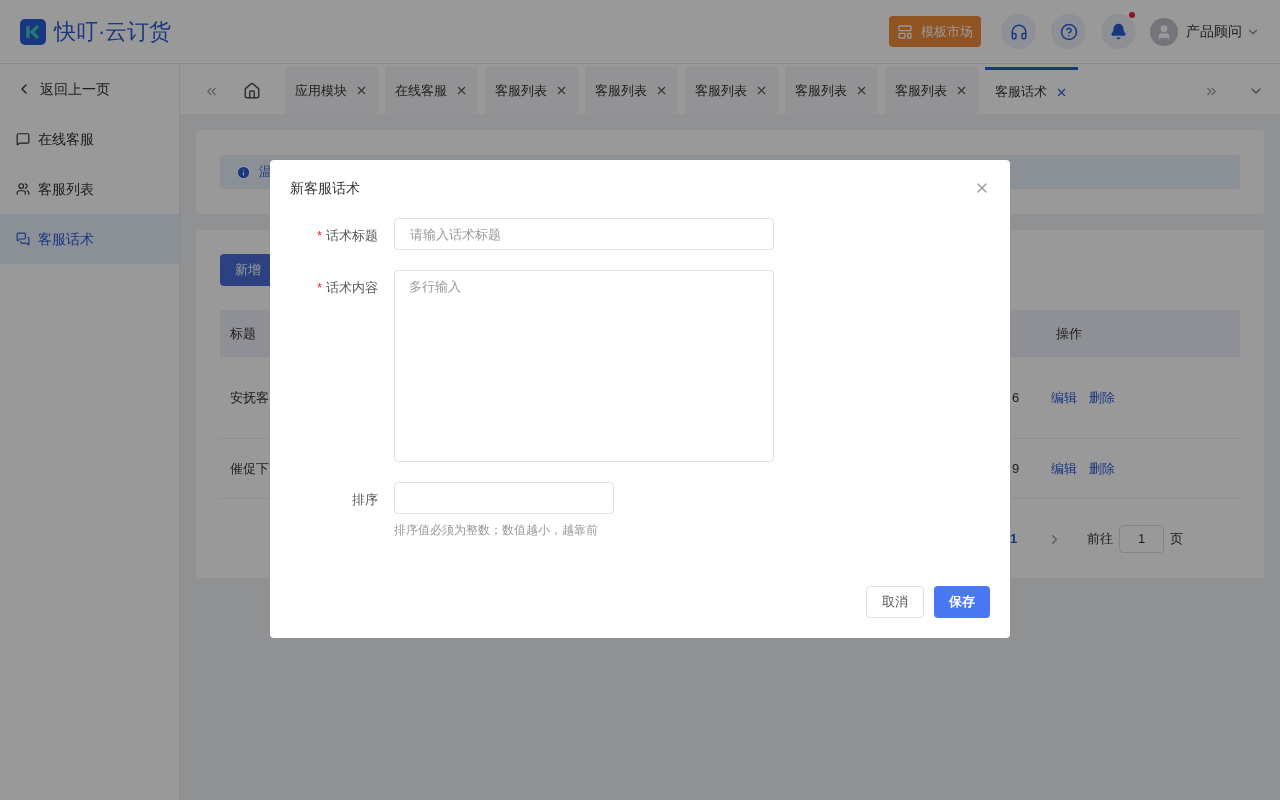 The width and height of the screenshot is (1280, 800). I want to click on headset-icon, so click(1018, 31).